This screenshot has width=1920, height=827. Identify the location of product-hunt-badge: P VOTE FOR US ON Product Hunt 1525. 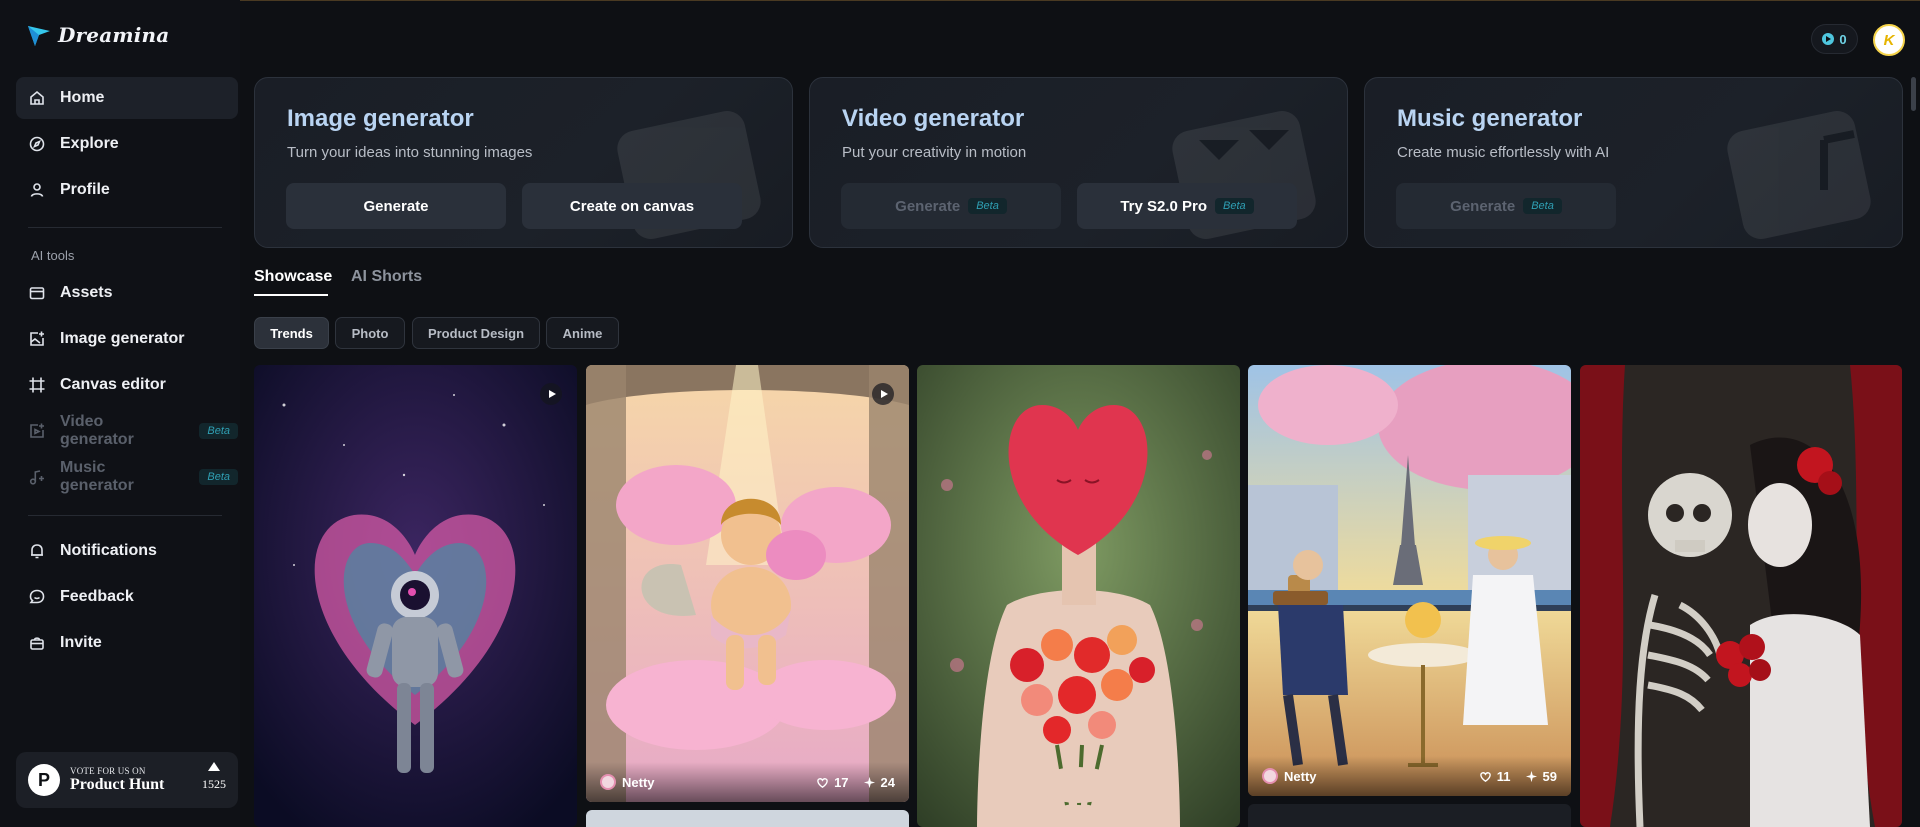
(127, 780).